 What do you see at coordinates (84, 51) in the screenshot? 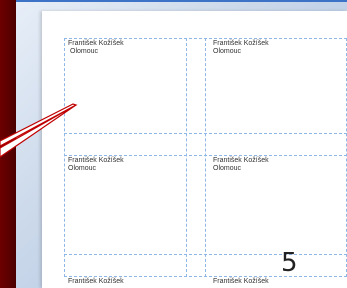
I see `label-1-city: Olomouc` at bounding box center [84, 51].